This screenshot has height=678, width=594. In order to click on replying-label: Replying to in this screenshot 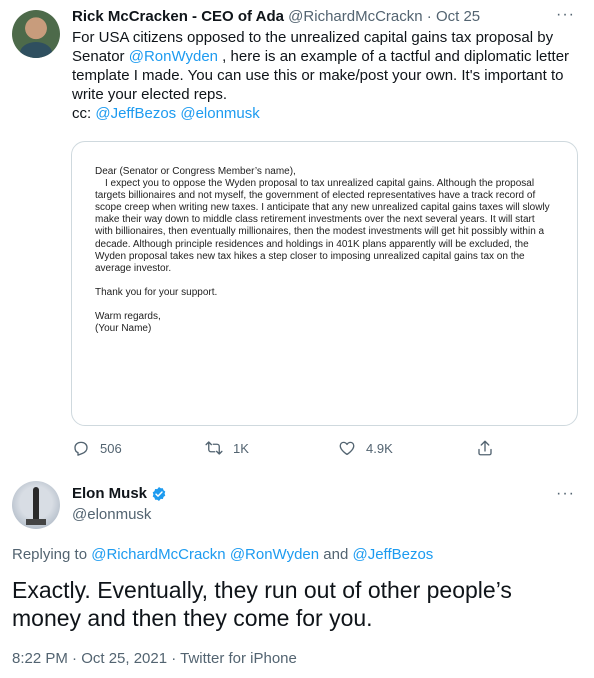, I will do `click(52, 554)`.